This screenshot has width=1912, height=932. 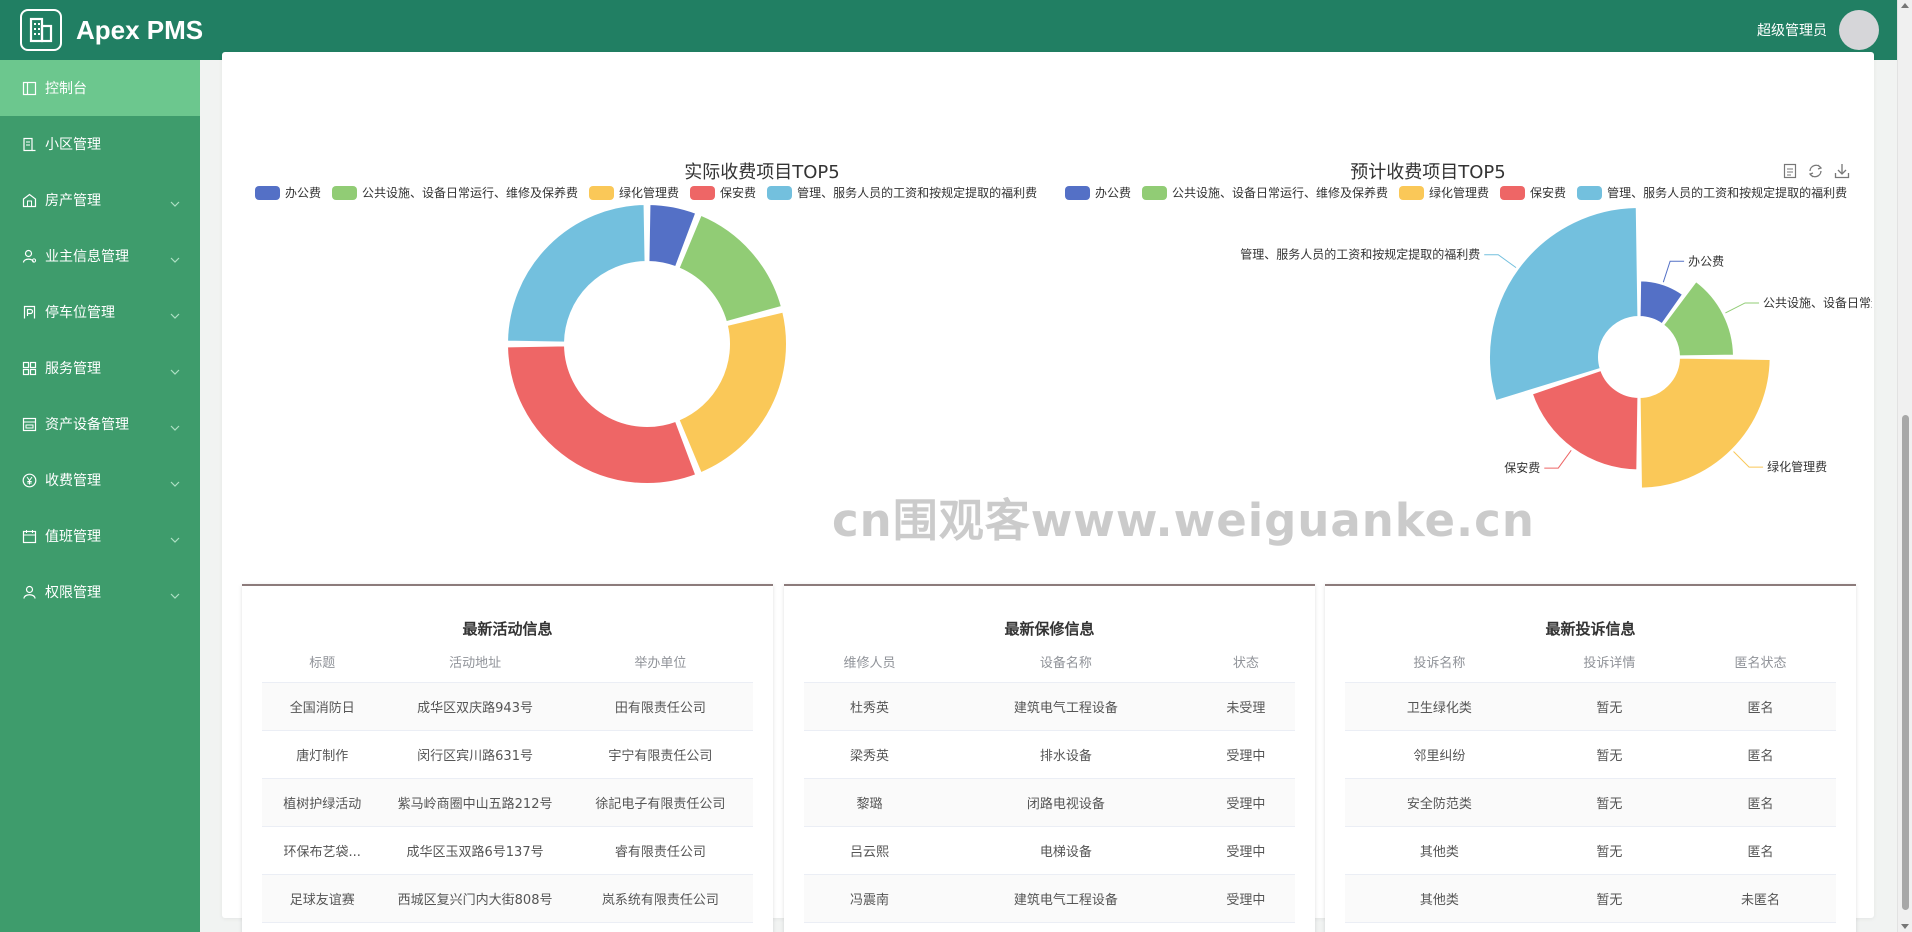 I want to click on table-cell: 安全防范类, so click(x=1439, y=802).